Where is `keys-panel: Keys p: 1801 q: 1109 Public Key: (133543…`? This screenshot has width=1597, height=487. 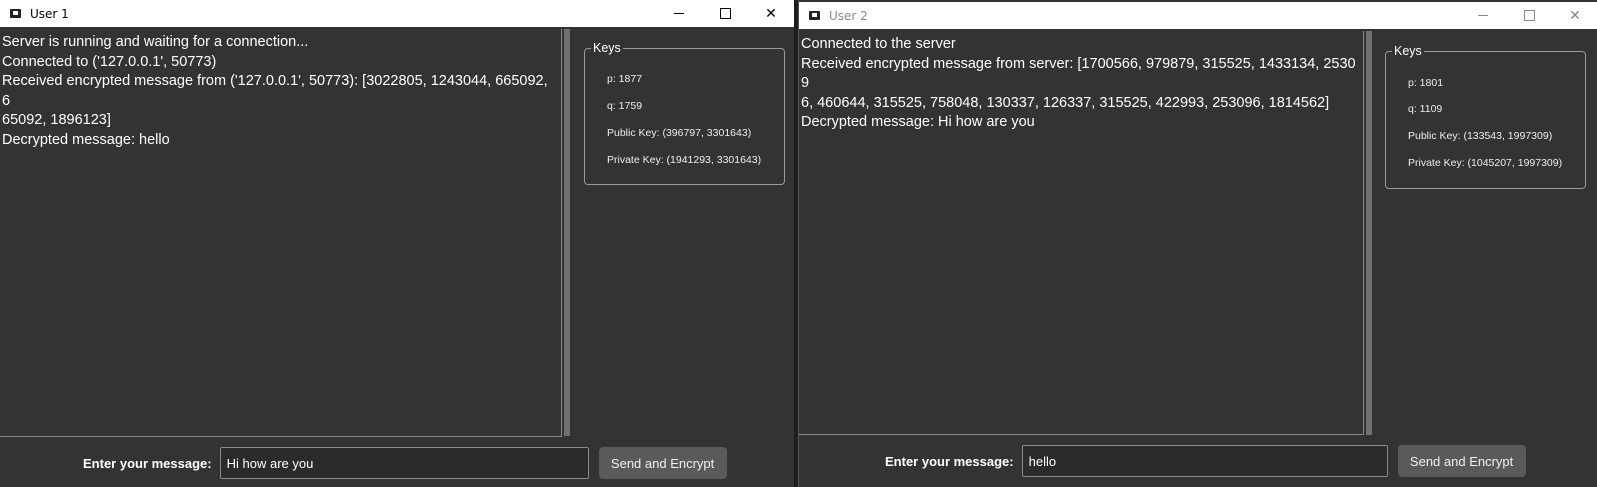
keys-panel: Keys p: 1801 q: 1109 Public Key: (133543… is located at coordinates (1485, 116).